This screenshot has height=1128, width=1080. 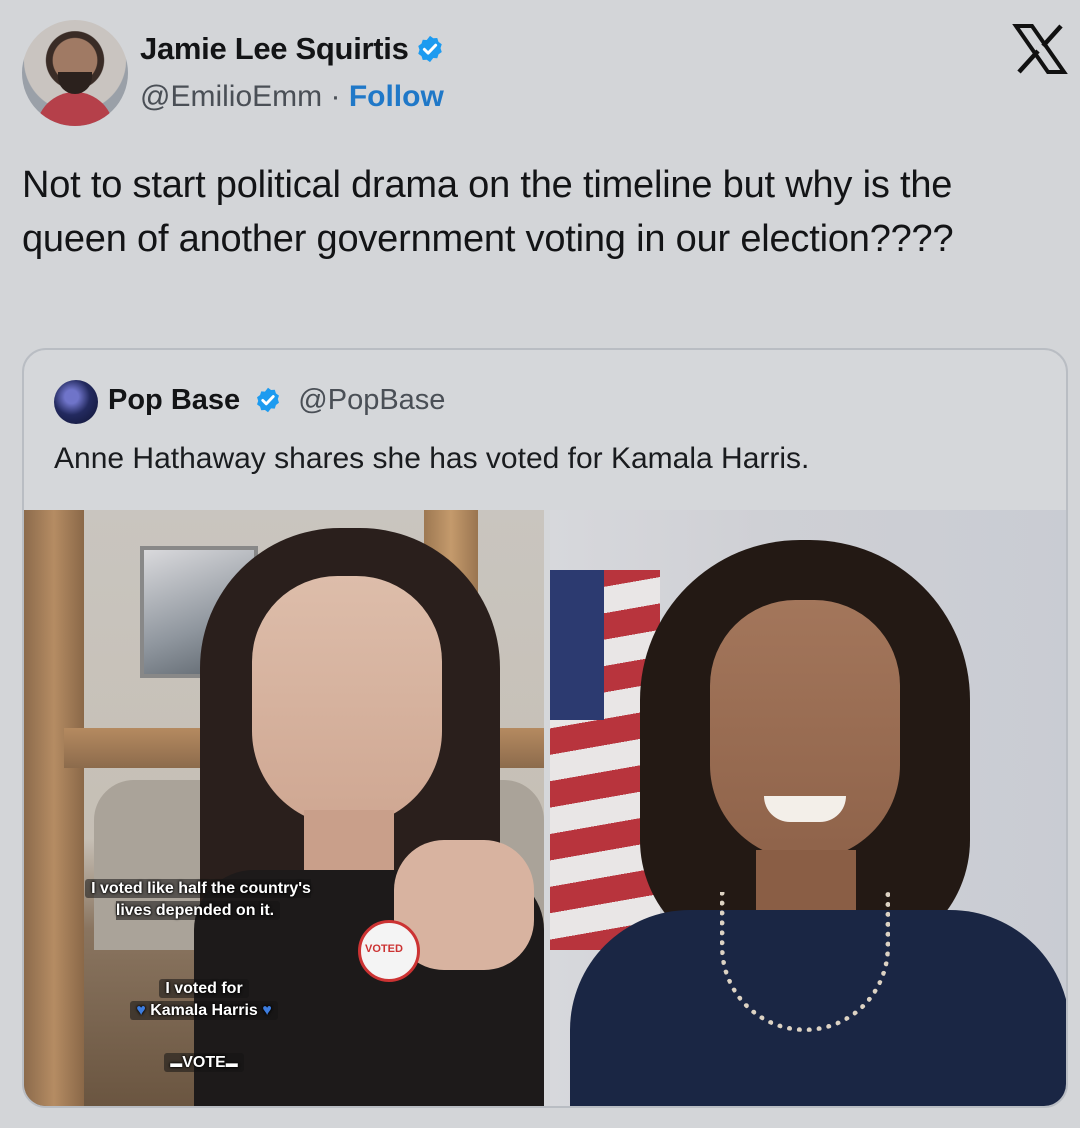 What do you see at coordinates (75, 109) in the screenshot?
I see `avatar-shirt` at bounding box center [75, 109].